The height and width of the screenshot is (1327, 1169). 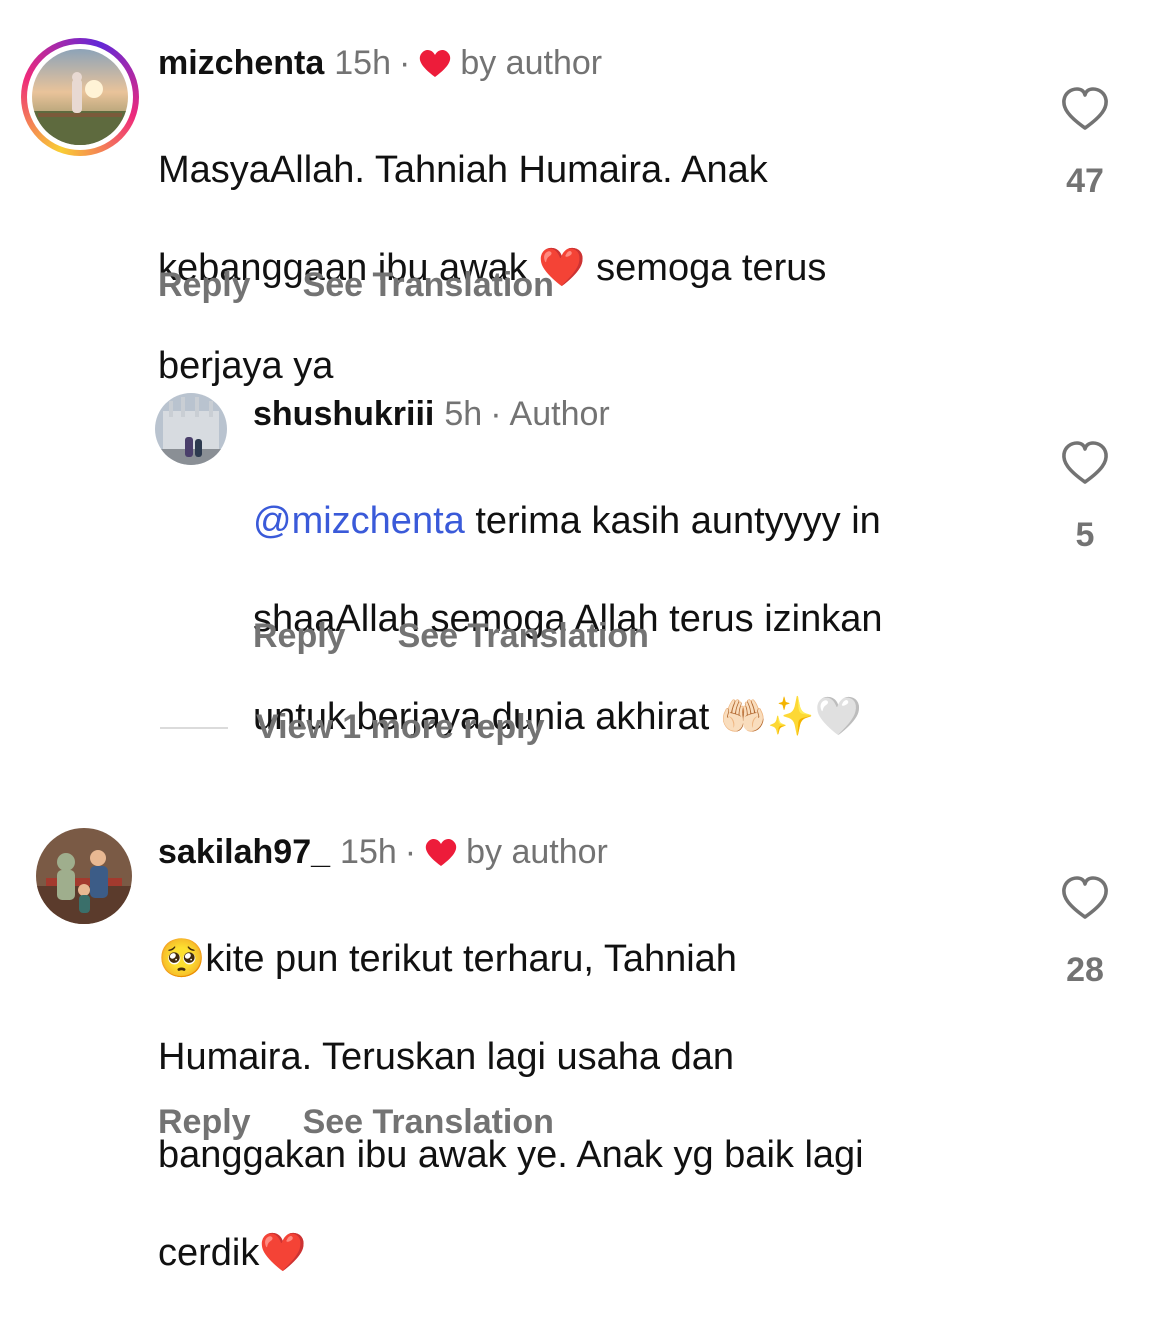 I want to click on comment-text-line: 🥺kite pun terikut terharu, Tahniah, so click(x=447, y=959).